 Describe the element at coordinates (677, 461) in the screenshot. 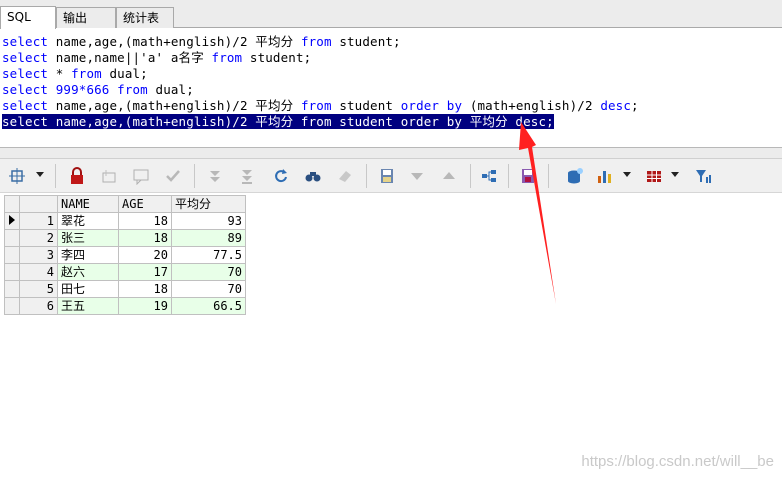

I see `watermark: https://blog.csdn.net/will__be` at that location.